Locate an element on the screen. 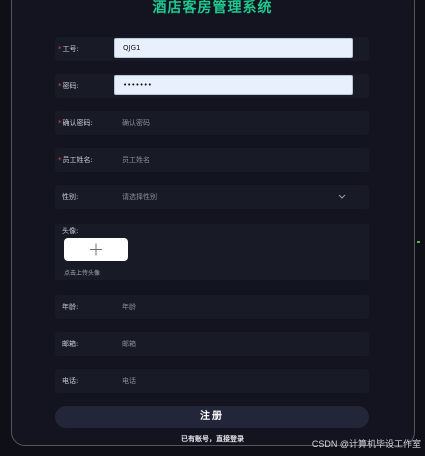 The width and height of the screenshot is (425, 456). avatar-upload-button is located at coordinates (96, 249).